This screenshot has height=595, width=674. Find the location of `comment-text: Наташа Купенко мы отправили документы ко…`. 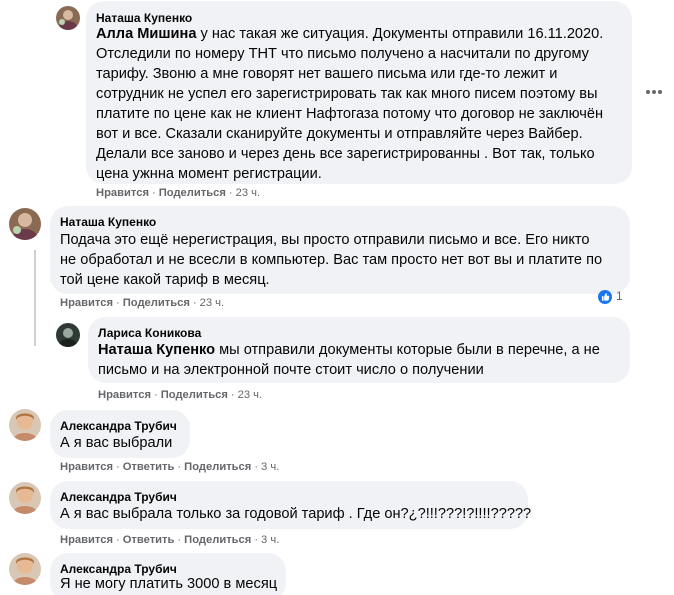

comment-text: Наташа Купенко мы отправили документы ко… is located at coordinates (349, 360).